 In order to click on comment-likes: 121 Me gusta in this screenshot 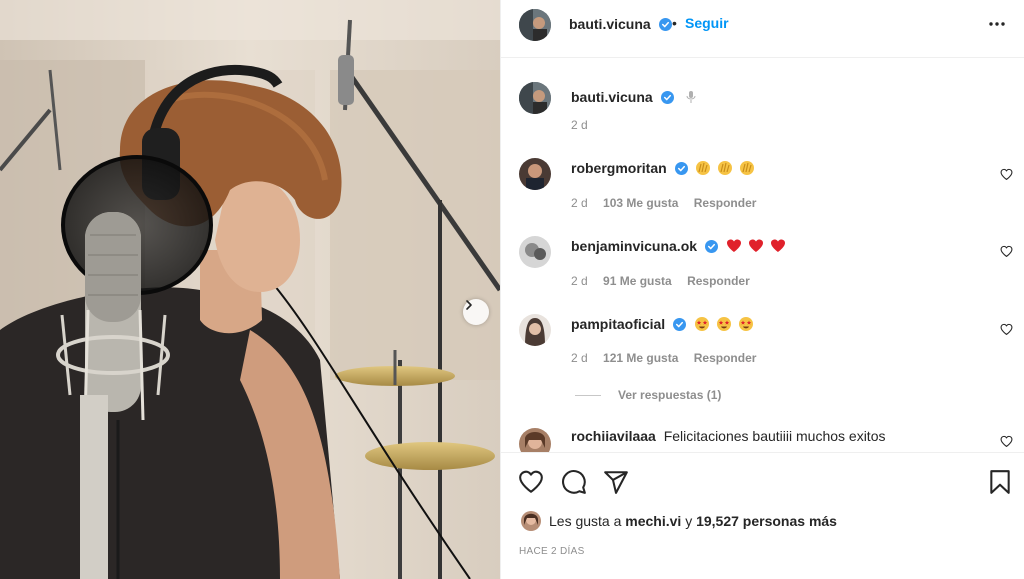, I will do `click(640, 358)`.